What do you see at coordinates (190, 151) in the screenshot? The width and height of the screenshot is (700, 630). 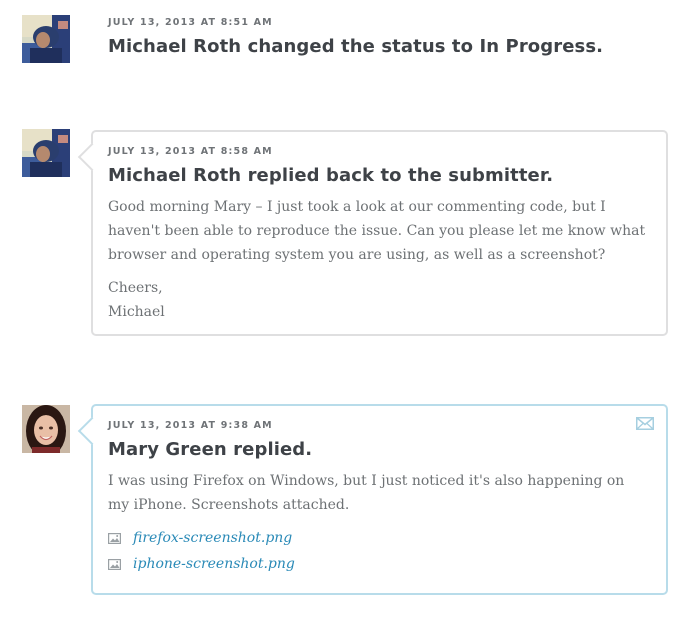 I see `entry-date: JULY 13, 2013 AT 8:58 AM` at bounding box center [190, 151].